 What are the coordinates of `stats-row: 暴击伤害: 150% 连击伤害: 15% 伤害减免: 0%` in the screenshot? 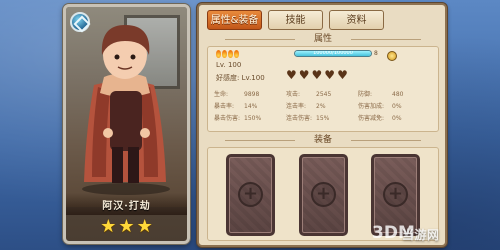 It's located at (326, 119).